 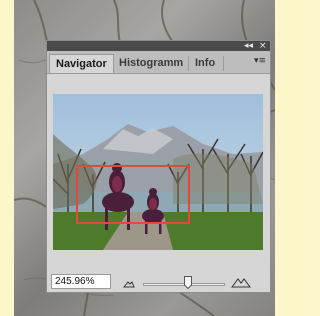 What do you see at coordinates (205, 63) in the screenshot?
I see `tab-info: Info` at bounding box center [205, 63].